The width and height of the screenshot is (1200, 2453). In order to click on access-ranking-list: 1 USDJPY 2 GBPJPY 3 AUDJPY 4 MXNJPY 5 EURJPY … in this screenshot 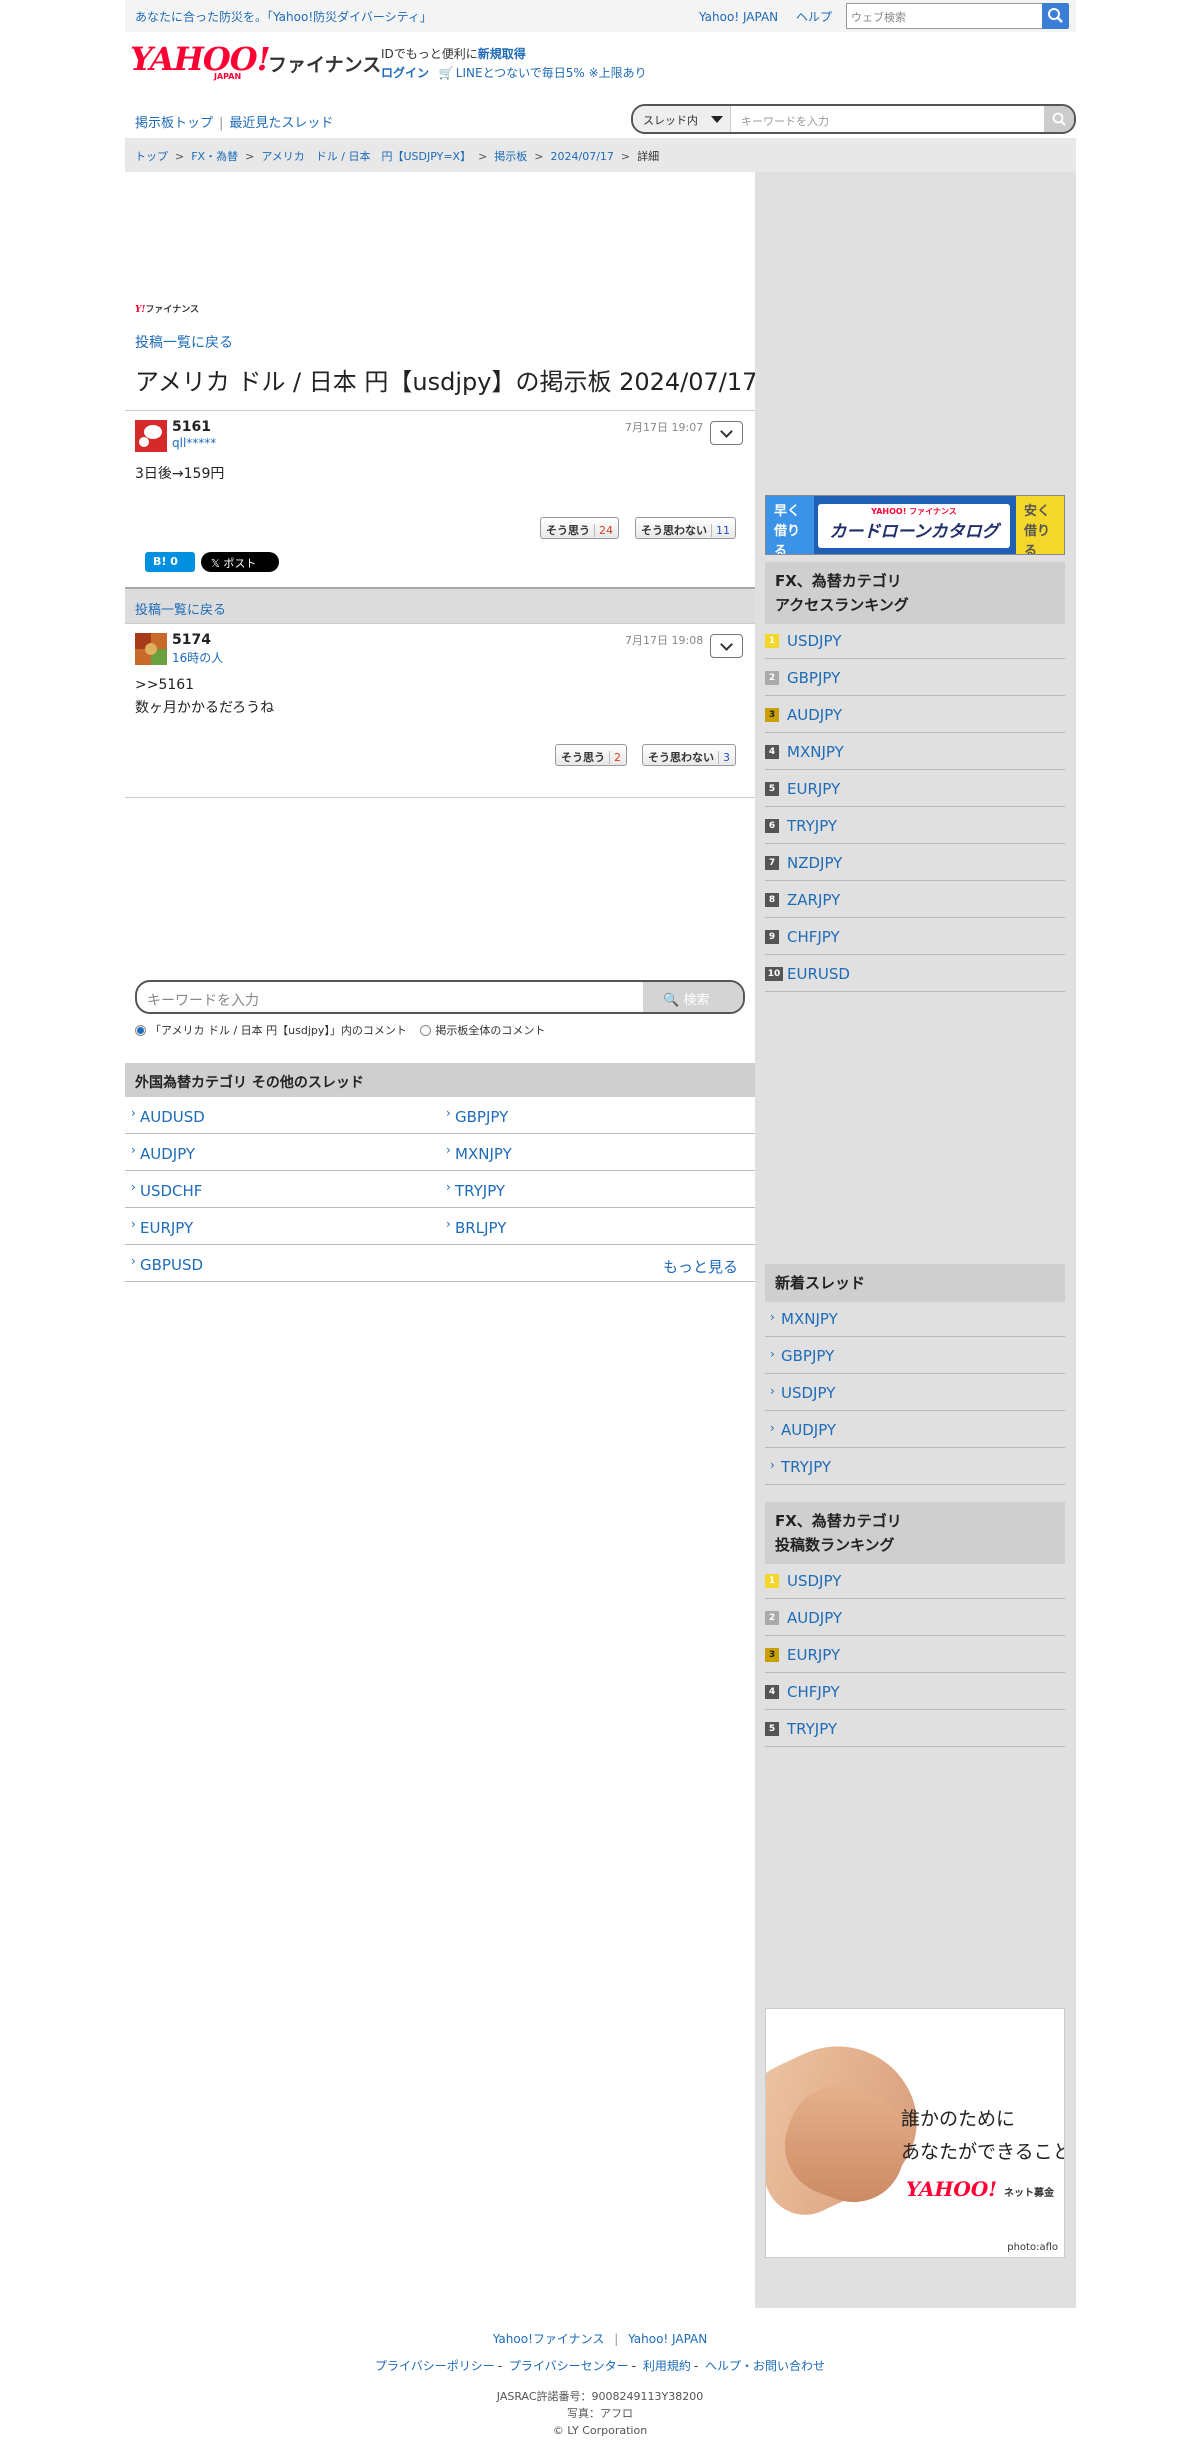, I will do `click(915, 807)`.